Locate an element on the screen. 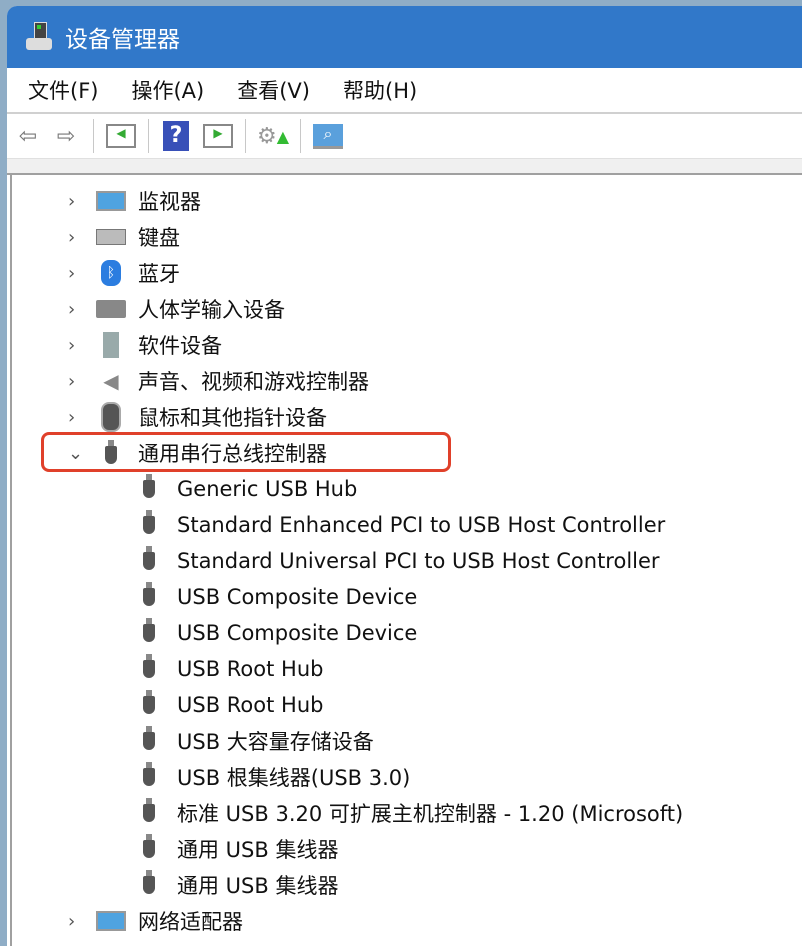  category-label: 人体学输入设备 is located at coordinates (211, 310).